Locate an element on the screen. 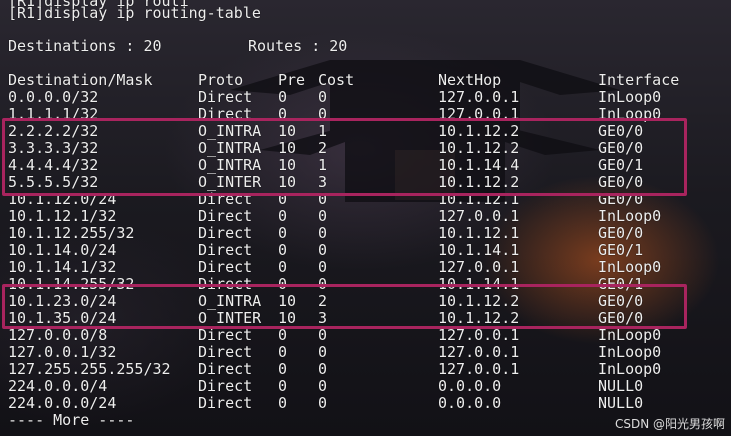  cell-dest: 127.0.0.1/32 is located at coordinates (62, 352).